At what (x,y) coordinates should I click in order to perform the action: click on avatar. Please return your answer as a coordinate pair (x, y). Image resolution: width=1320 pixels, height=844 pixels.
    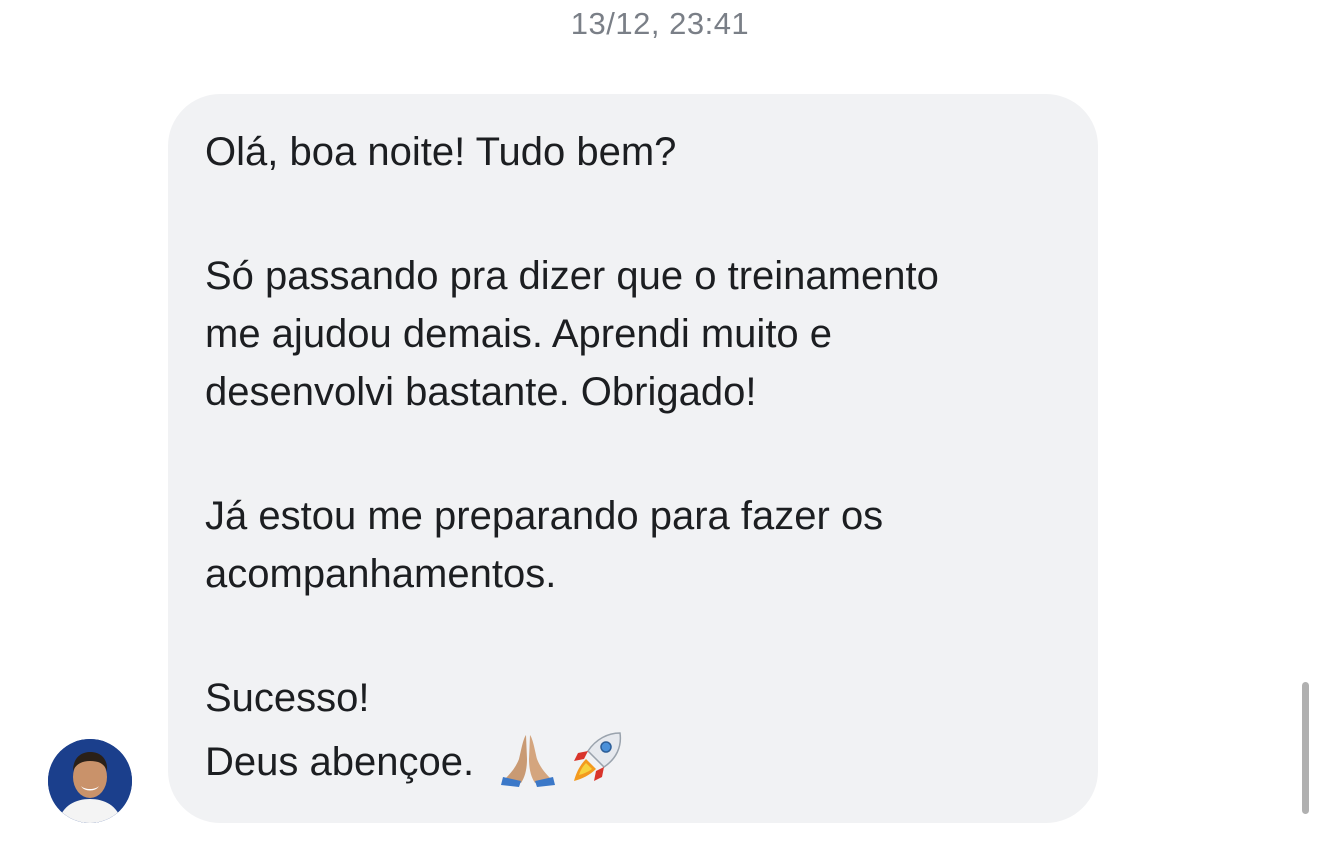
    Looking at the image, I should click on (90, 781).